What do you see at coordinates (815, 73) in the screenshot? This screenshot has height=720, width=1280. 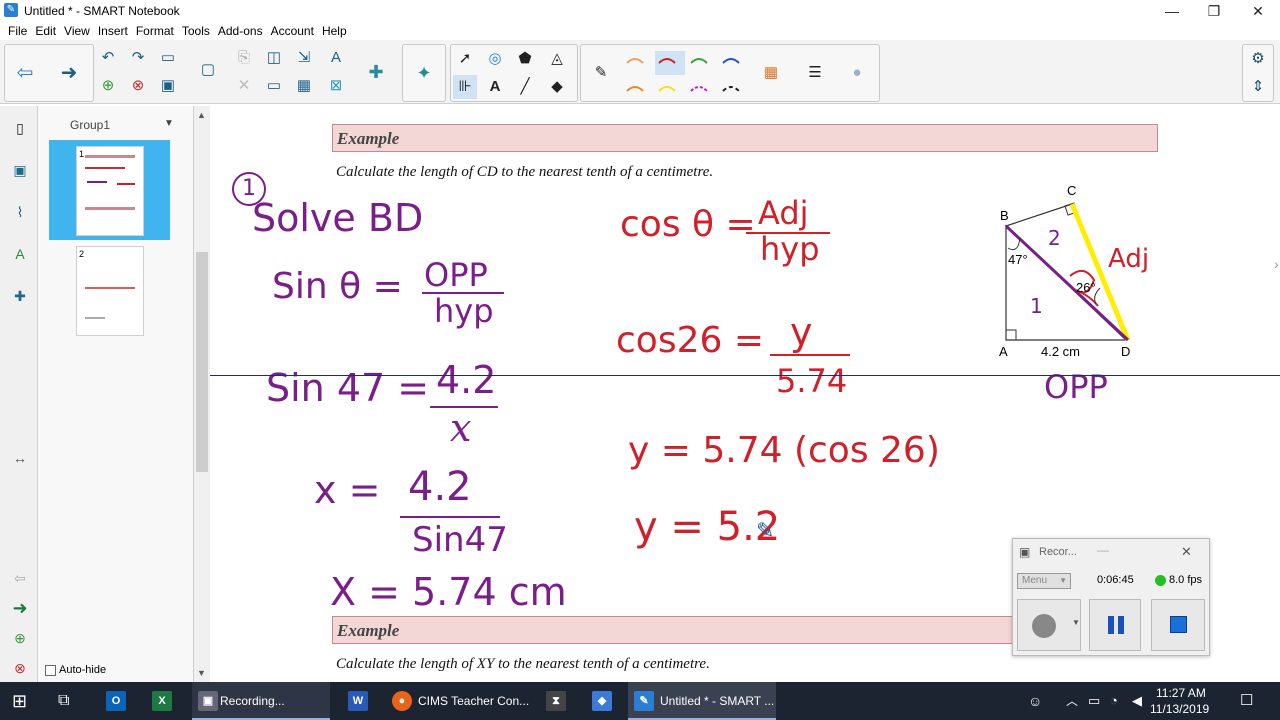 I see `line-style-icon: ☰` at bounding box center [815, 73].